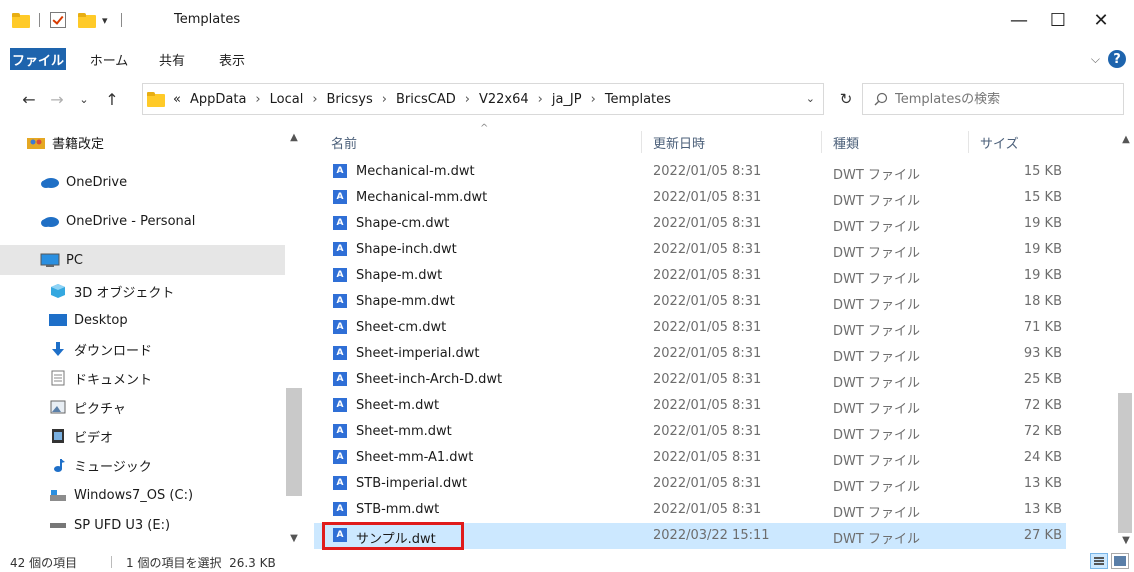 This screenshot has height=572, width=1134. I want to click on search-box, so click(993, 99).